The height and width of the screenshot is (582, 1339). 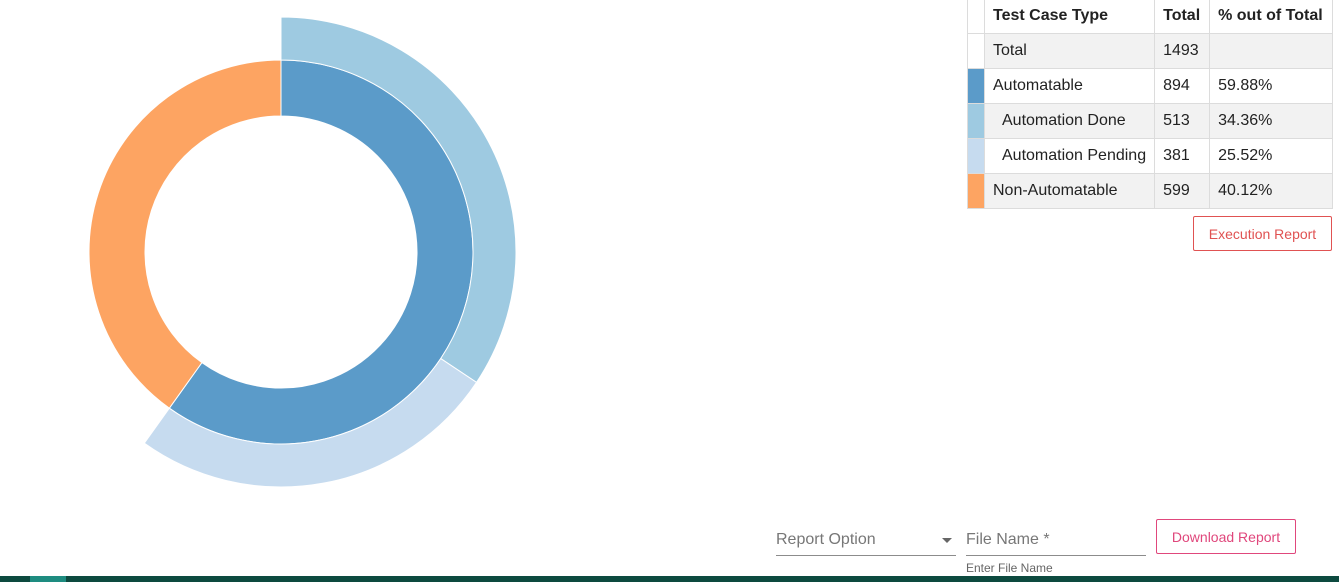 I want to click on header-total: Total, so click(x=1182, y=17).